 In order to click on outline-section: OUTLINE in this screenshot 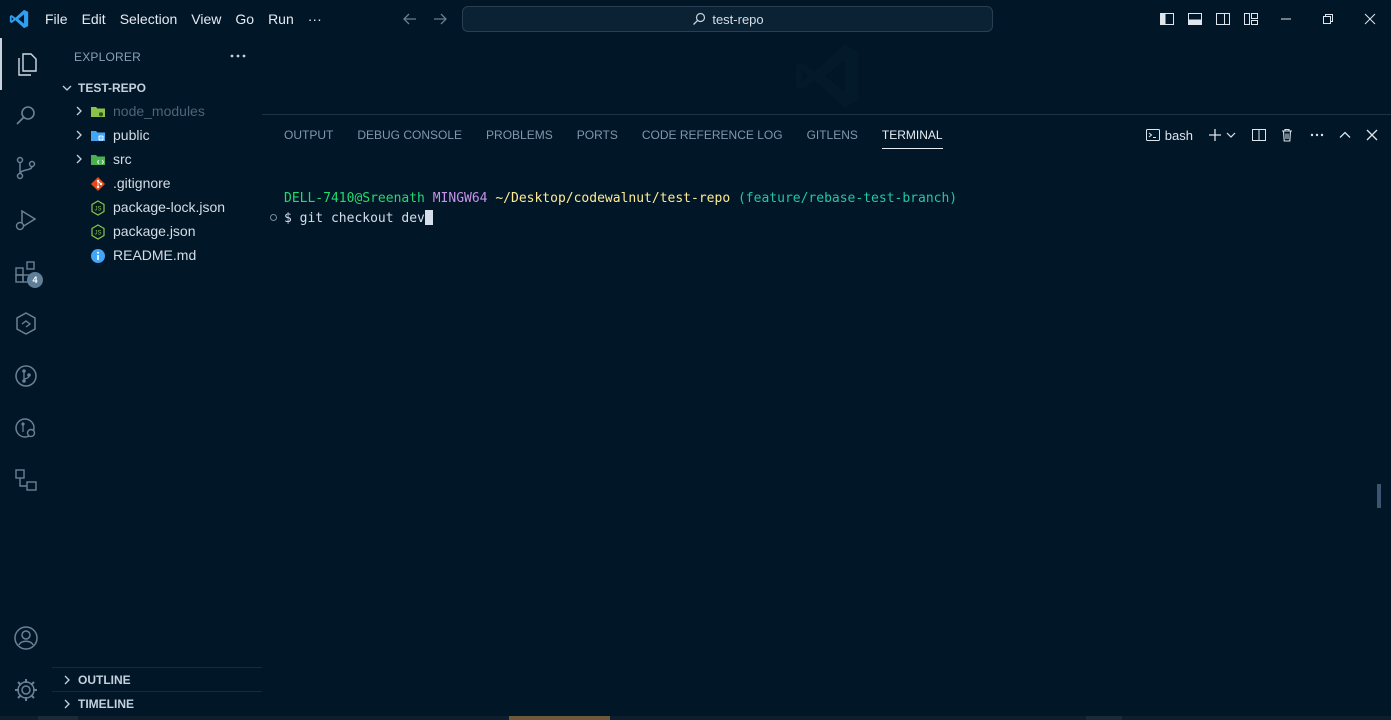, I will do `click(95, 680)`.